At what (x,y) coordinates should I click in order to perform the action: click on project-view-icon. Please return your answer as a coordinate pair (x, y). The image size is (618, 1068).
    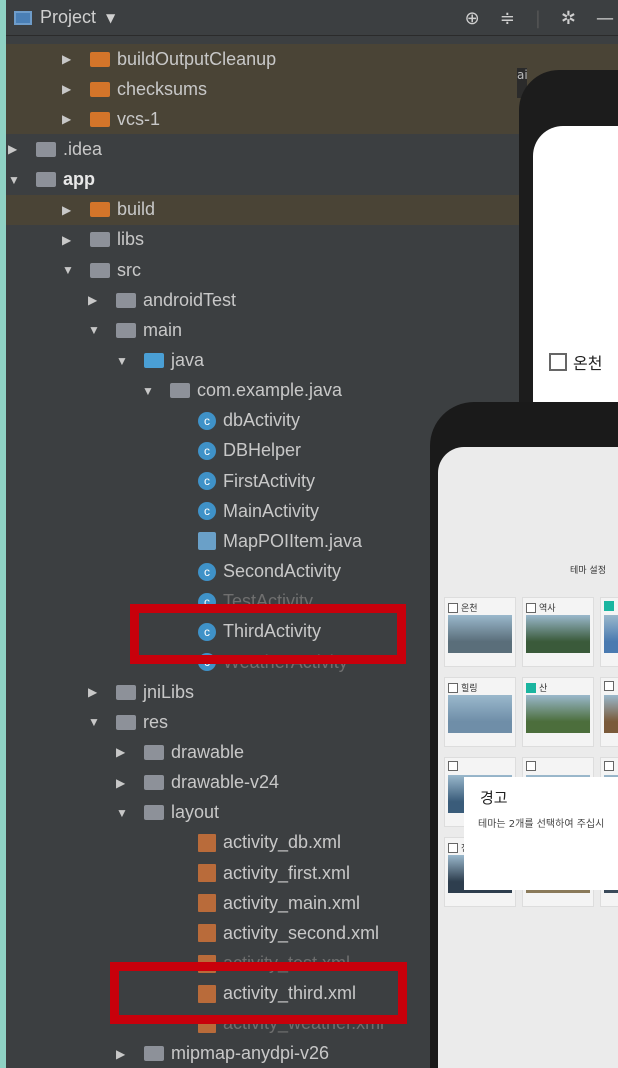
    Looking at the image, I should click on (23, 17).